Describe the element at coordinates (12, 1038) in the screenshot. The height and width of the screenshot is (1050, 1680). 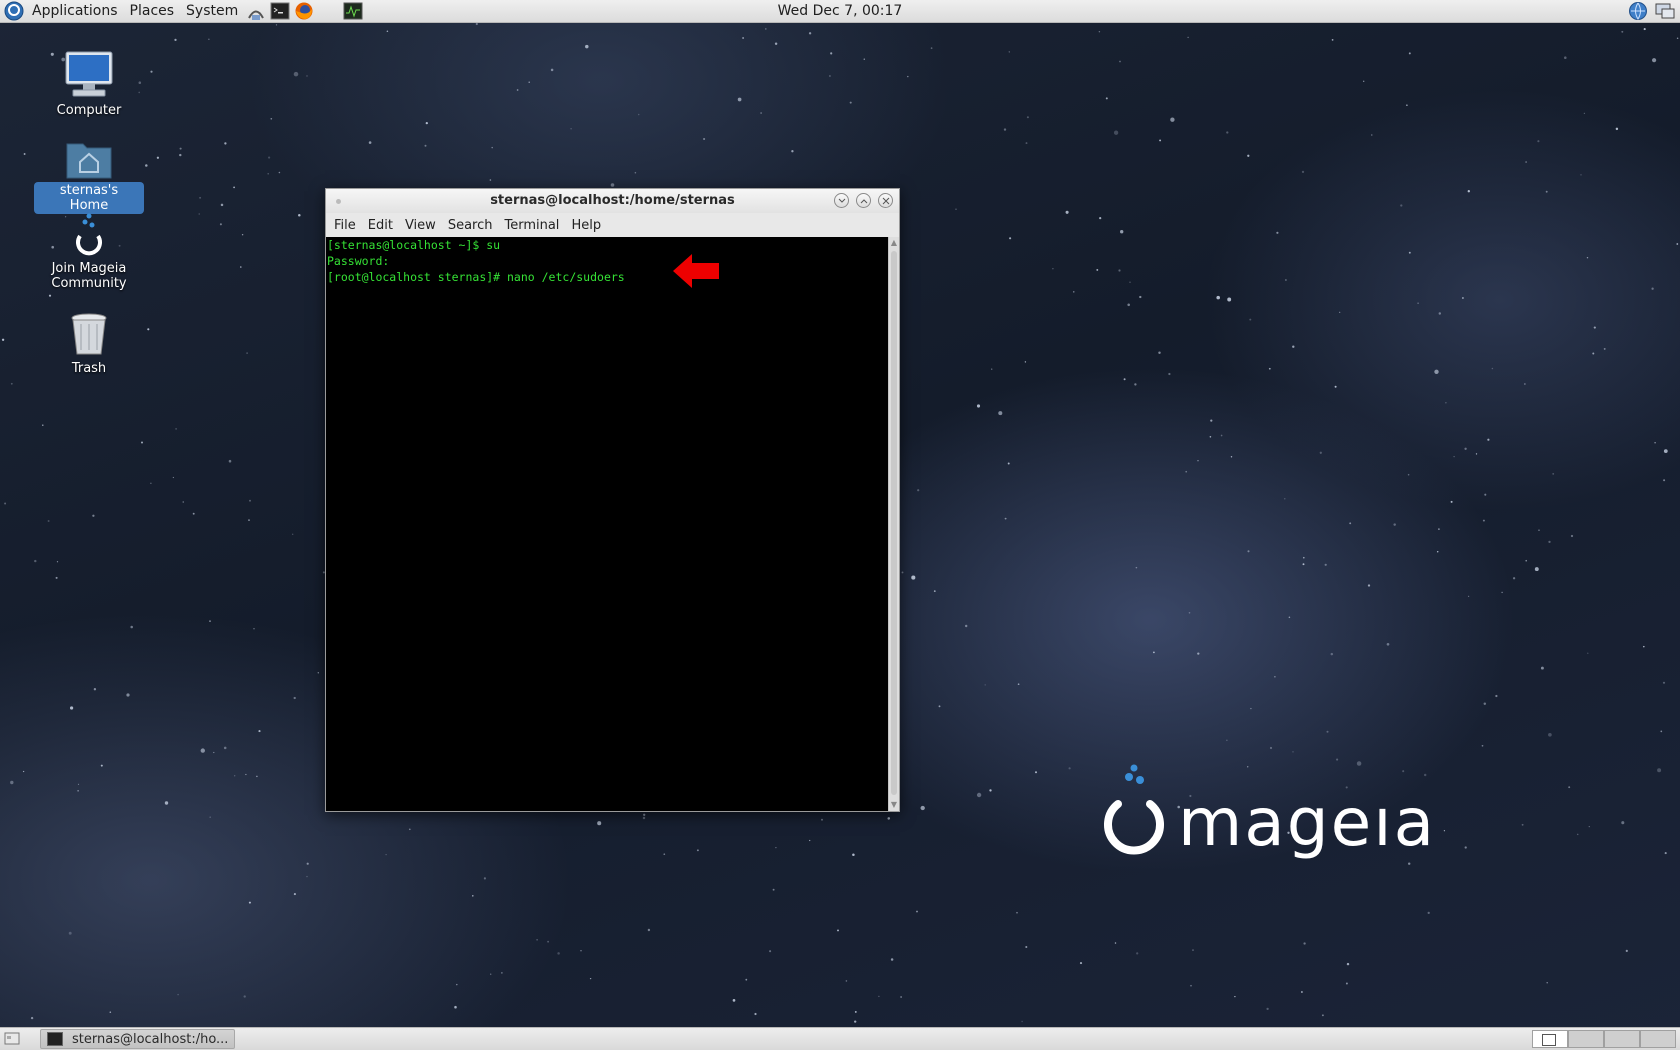
I see `show-desktop-icon` at that location.